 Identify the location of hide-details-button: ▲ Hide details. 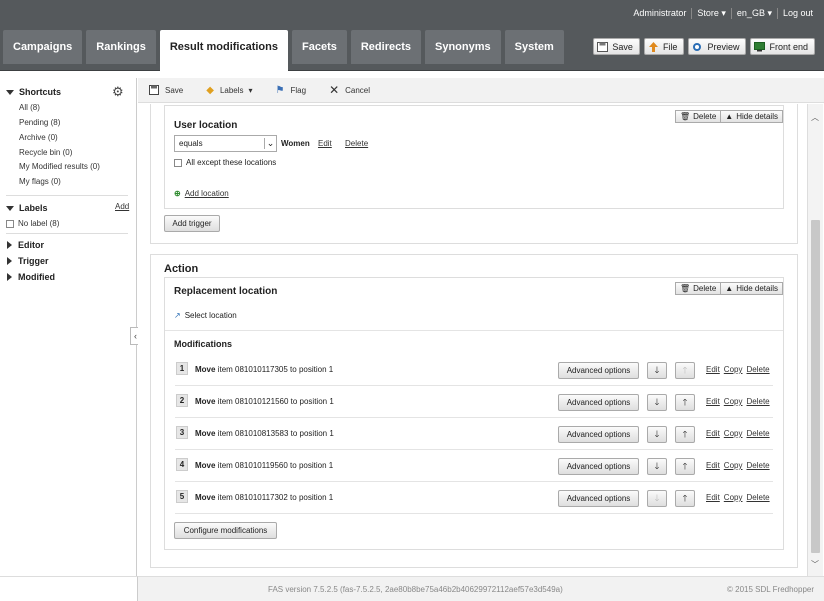
(752, 116).